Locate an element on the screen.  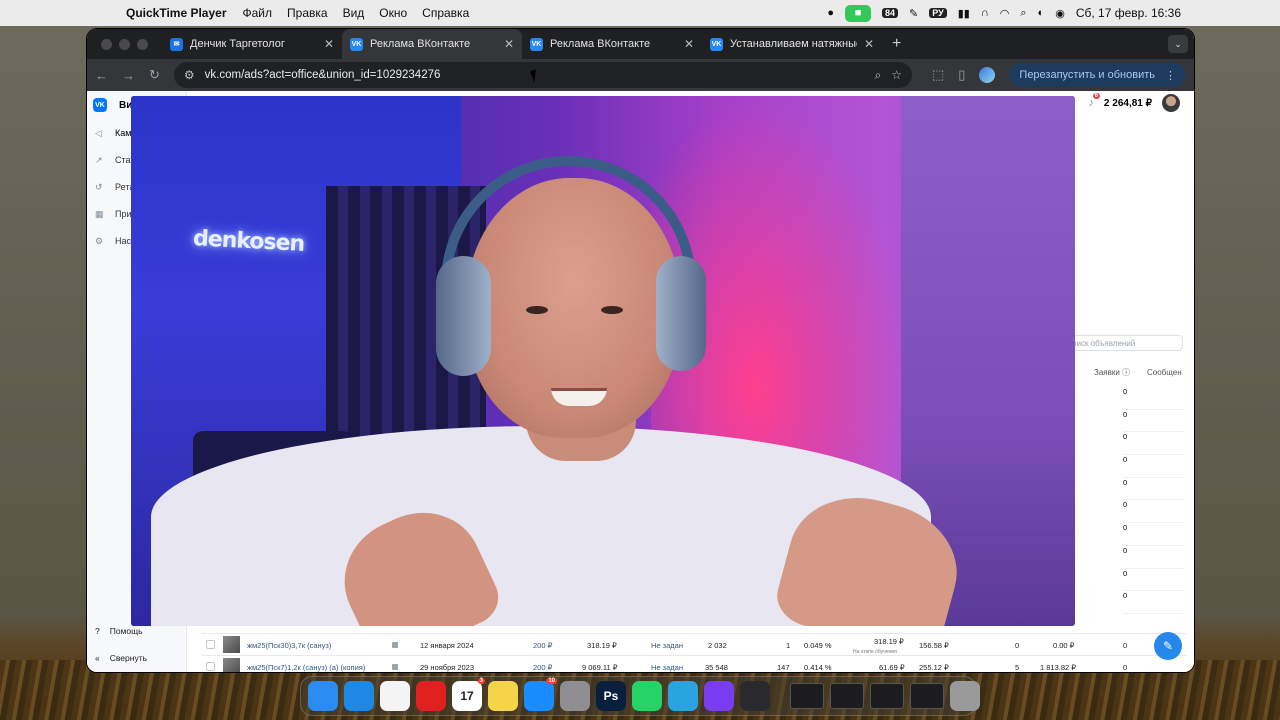
sidebar-item-settings: ⚙ Наст is located at coordinates (115, 241).